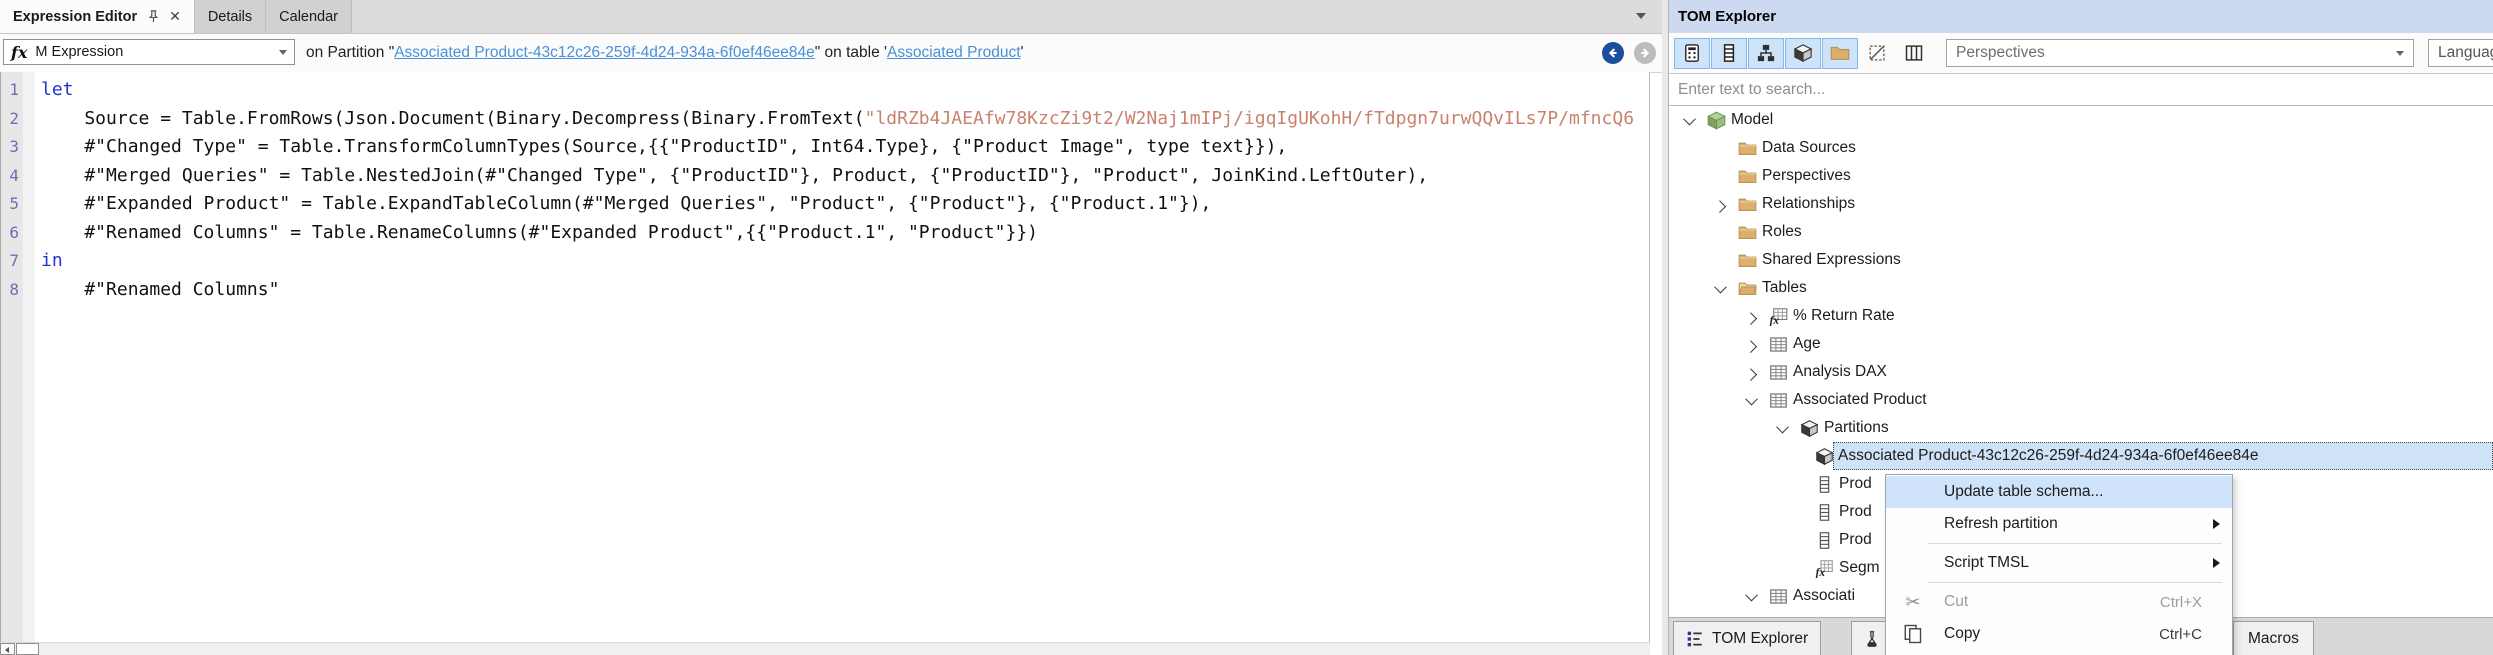 The image size is (2493, 655). What do you see at coordinates (57, 89) in the screenshot?
I see `code-text: let` at bounding box center [57, 89].